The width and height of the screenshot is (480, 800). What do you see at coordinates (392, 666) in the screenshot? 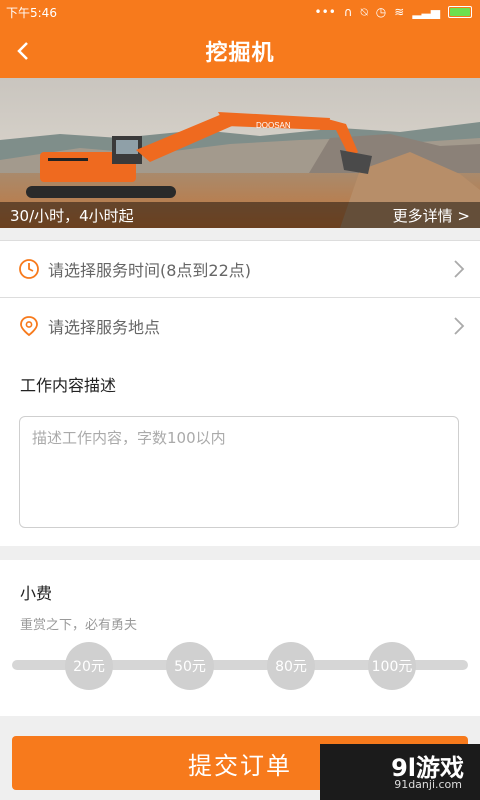
I see `tip-option-100: 100元` at bounding box center [392, 666].